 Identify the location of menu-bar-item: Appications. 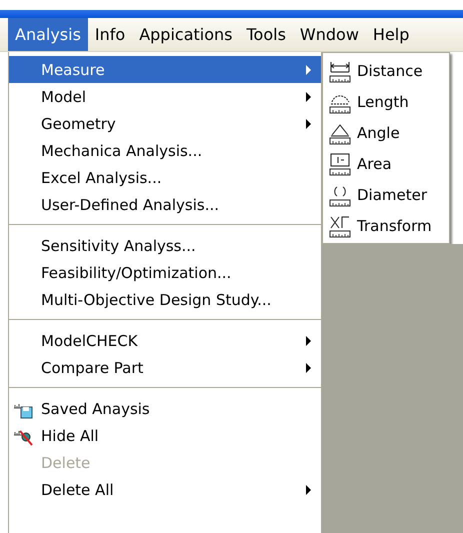
(186, 34).